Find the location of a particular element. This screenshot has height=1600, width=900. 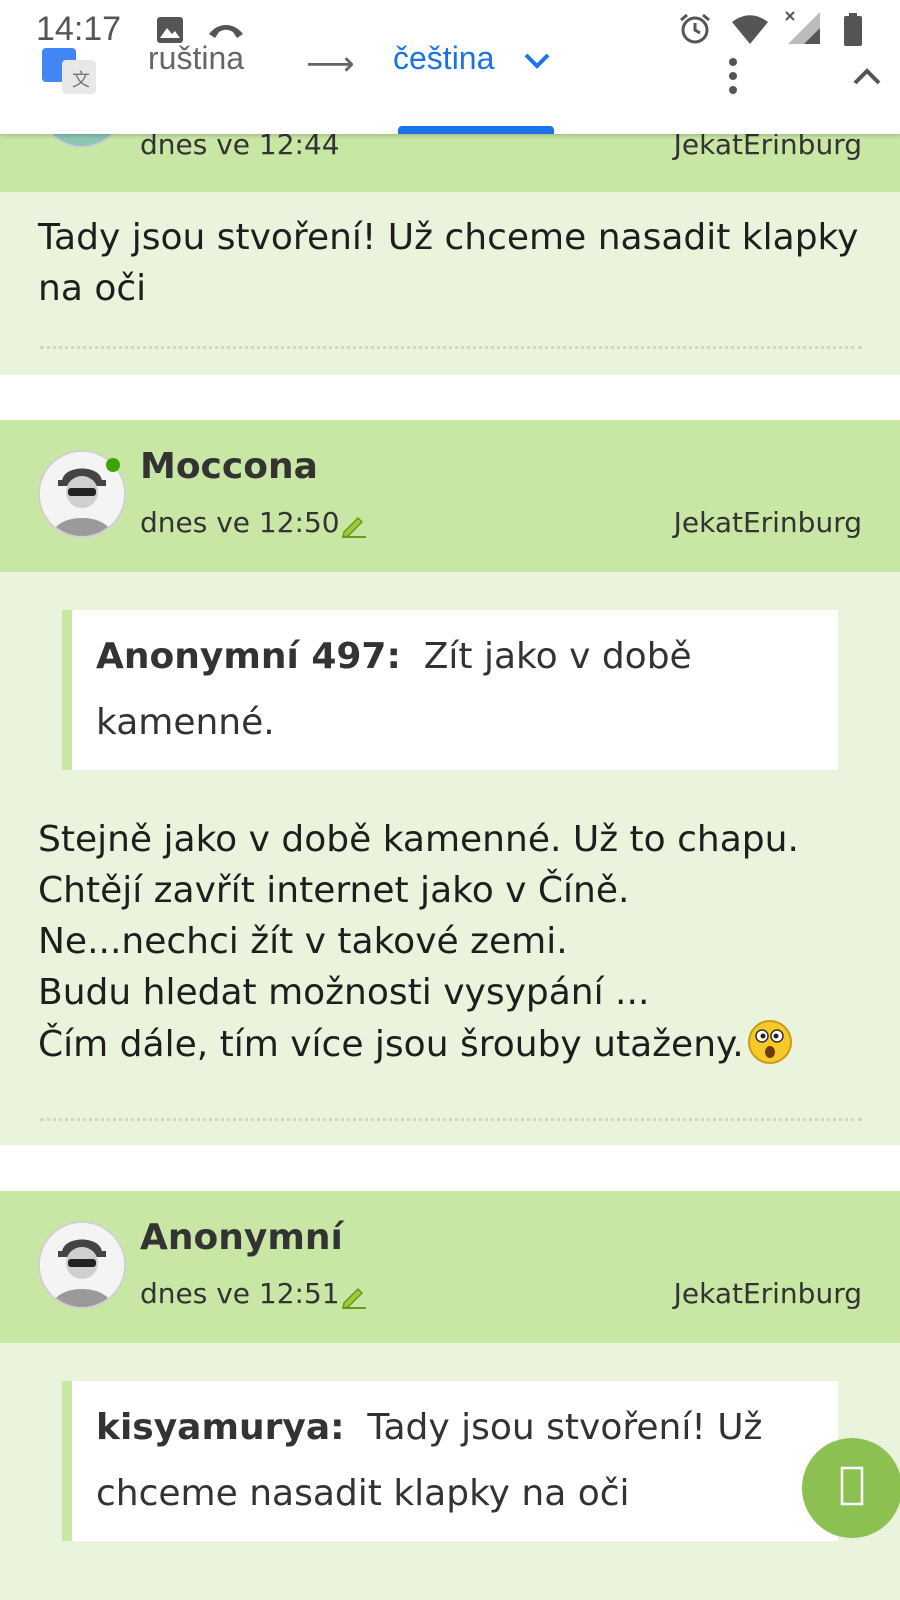

wifi-icon is located at coordinates (750, 29).